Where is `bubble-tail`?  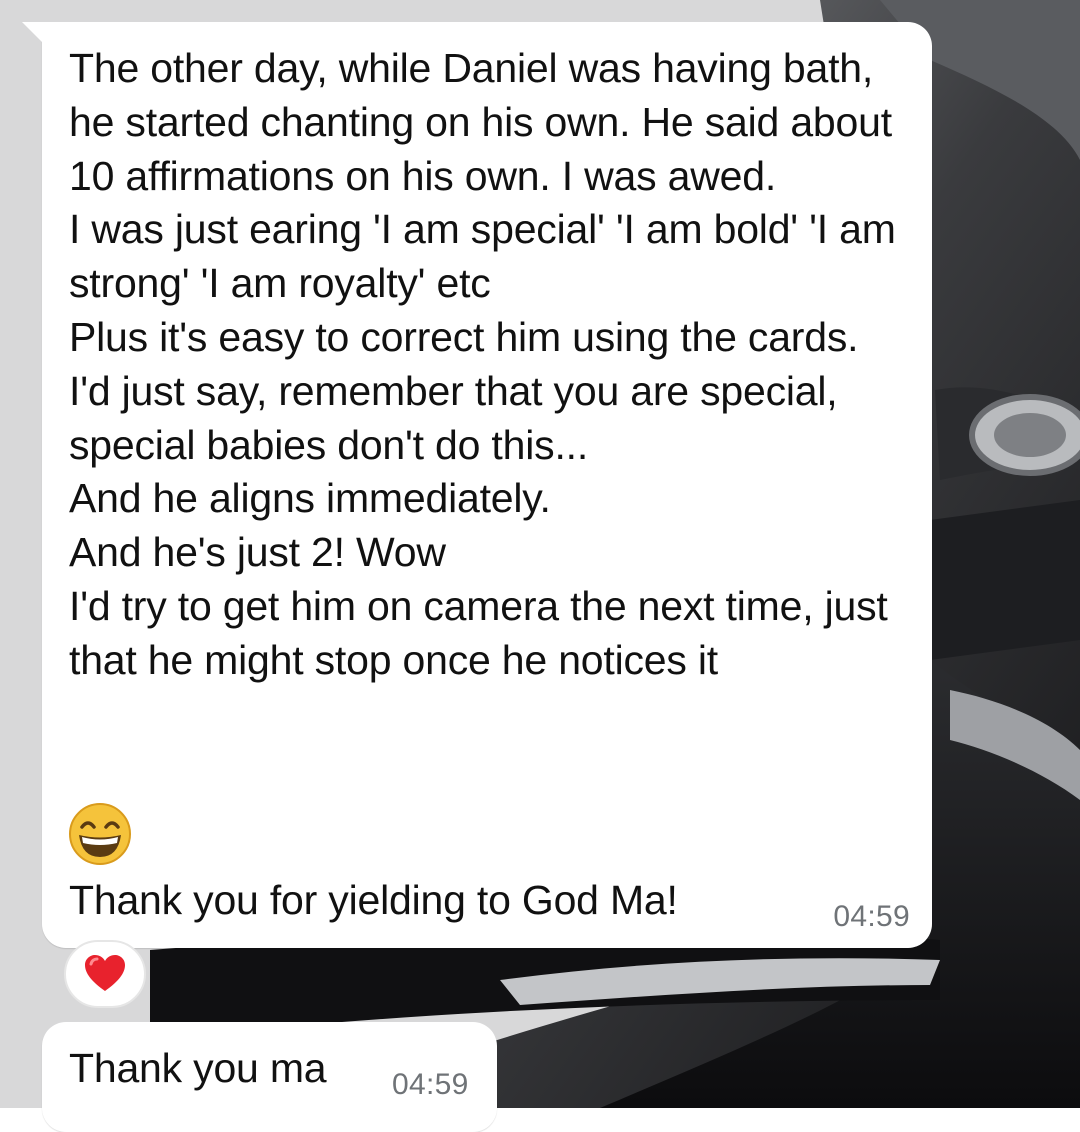 bubble-tail is located at coordinates (33, 33).